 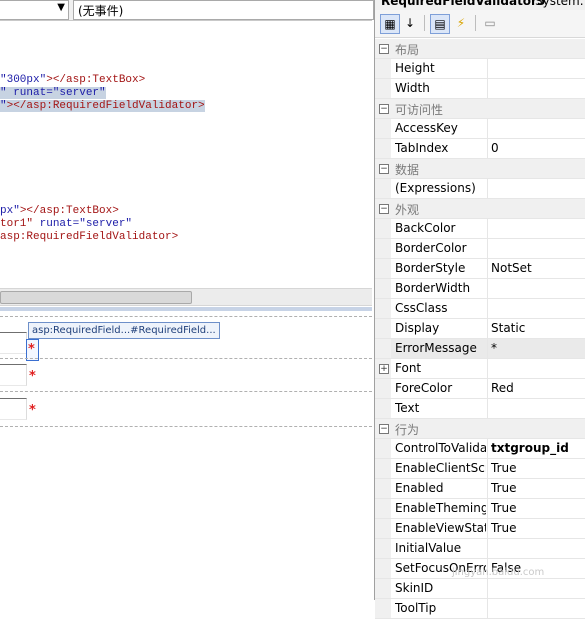 I want to click on category-label: 布局, so click(x=407, y=50).